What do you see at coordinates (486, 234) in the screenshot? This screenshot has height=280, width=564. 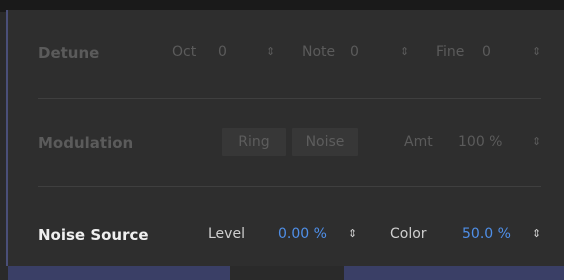 I see `color-value: 50.0 %` at bounding box center [486, 234].